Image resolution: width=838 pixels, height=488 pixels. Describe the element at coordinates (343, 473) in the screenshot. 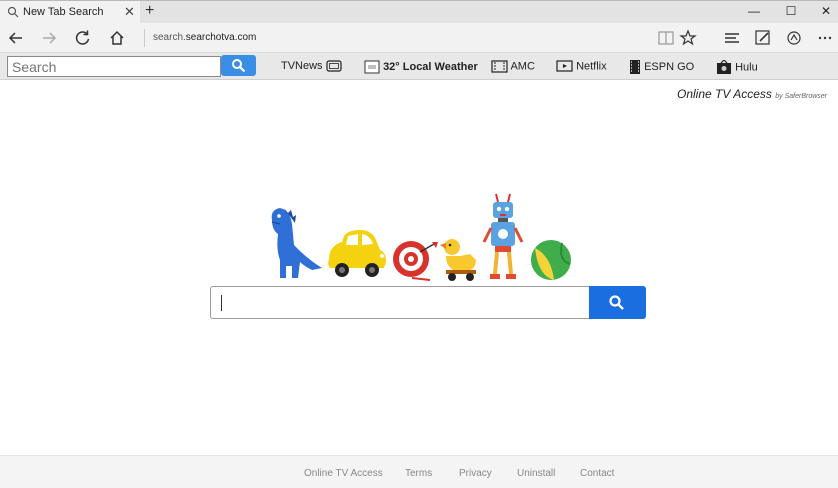

I see `footer-link-online-tv-access: Online TV Access` at that location.